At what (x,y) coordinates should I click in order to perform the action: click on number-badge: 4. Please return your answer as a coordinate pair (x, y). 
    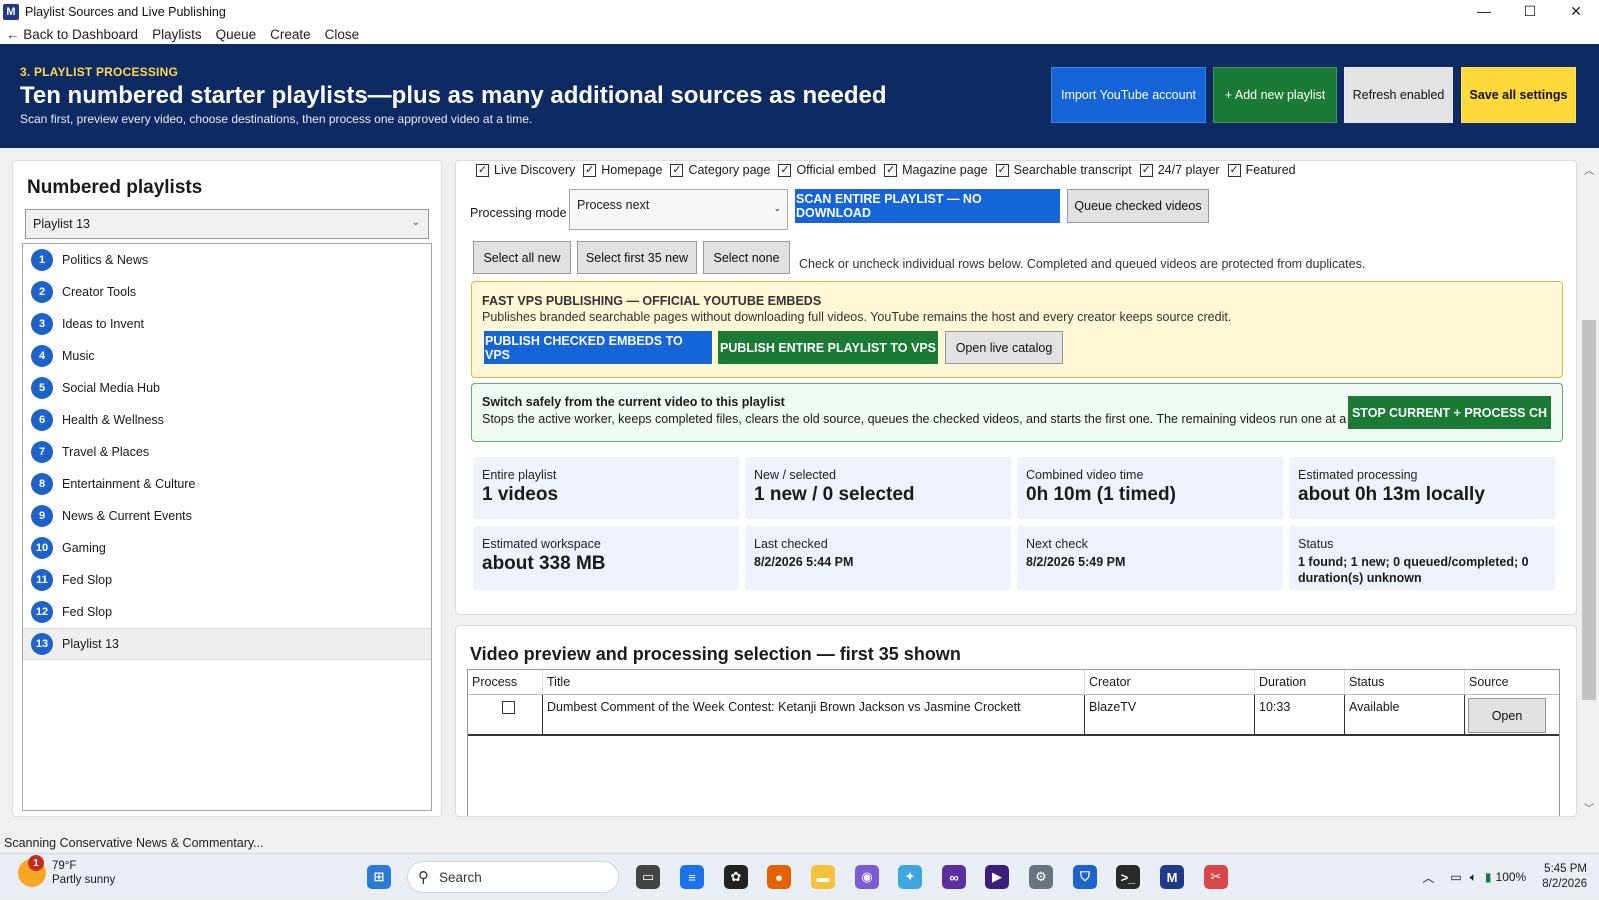
    Looking at the image, I should click on (42, 356).